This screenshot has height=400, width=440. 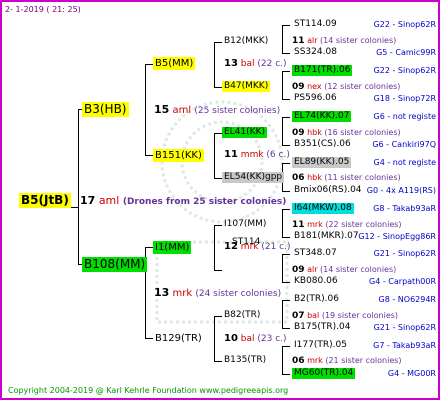 I want to click on l4-queen: B2(TR).06, so click(x=316, y=299).